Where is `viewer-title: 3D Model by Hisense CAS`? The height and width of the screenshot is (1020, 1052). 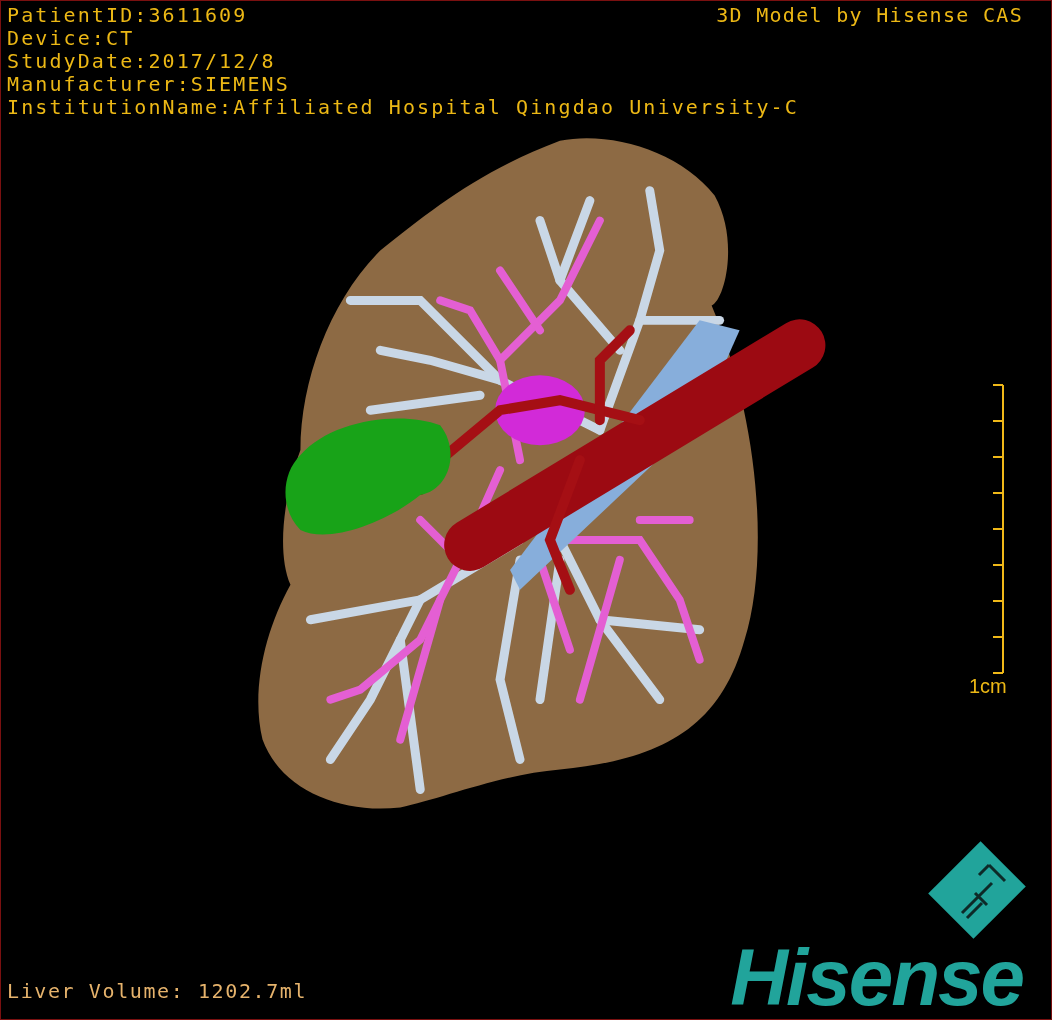 viewer-title: 3D Model by Hisense CAS is located at coordinates (869, 15).